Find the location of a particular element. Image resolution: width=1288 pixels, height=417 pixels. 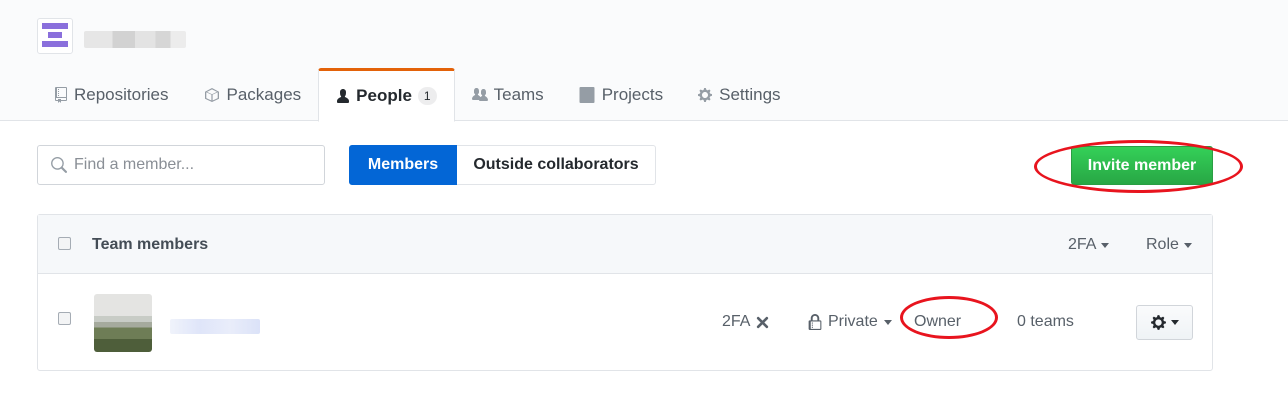

tab-packages: Packages is located at coordinates (252, 94).